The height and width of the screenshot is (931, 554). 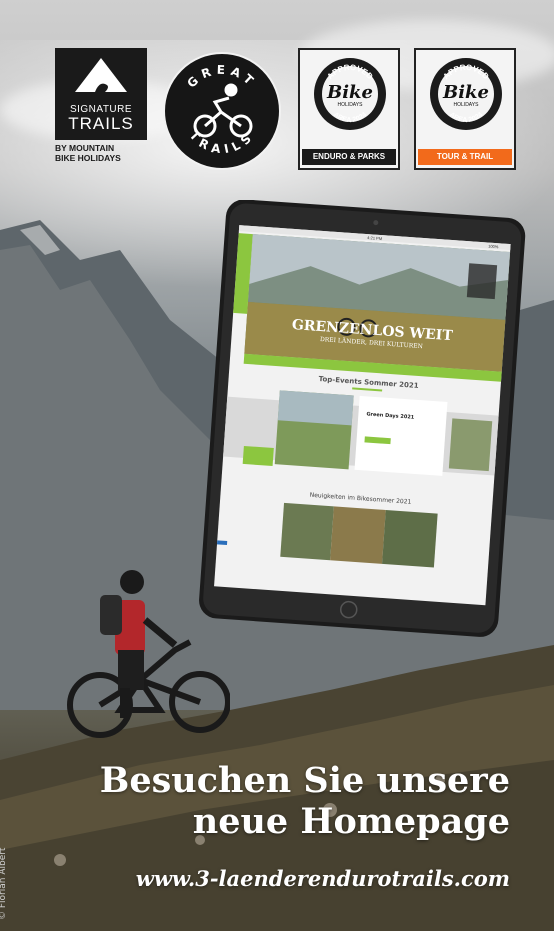 I want to click on headline-line2: neue Homepage, so click(x=351, y=821).